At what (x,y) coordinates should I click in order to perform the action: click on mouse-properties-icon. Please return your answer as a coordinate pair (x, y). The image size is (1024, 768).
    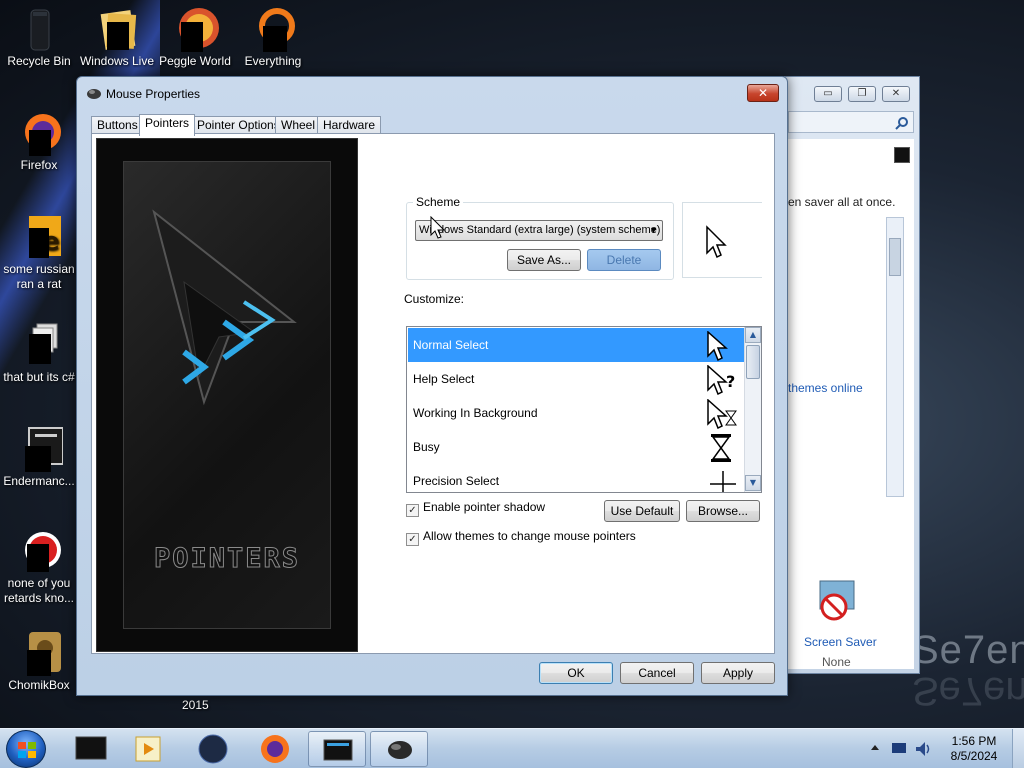
    Looking at the image, I should click on (400, 750).